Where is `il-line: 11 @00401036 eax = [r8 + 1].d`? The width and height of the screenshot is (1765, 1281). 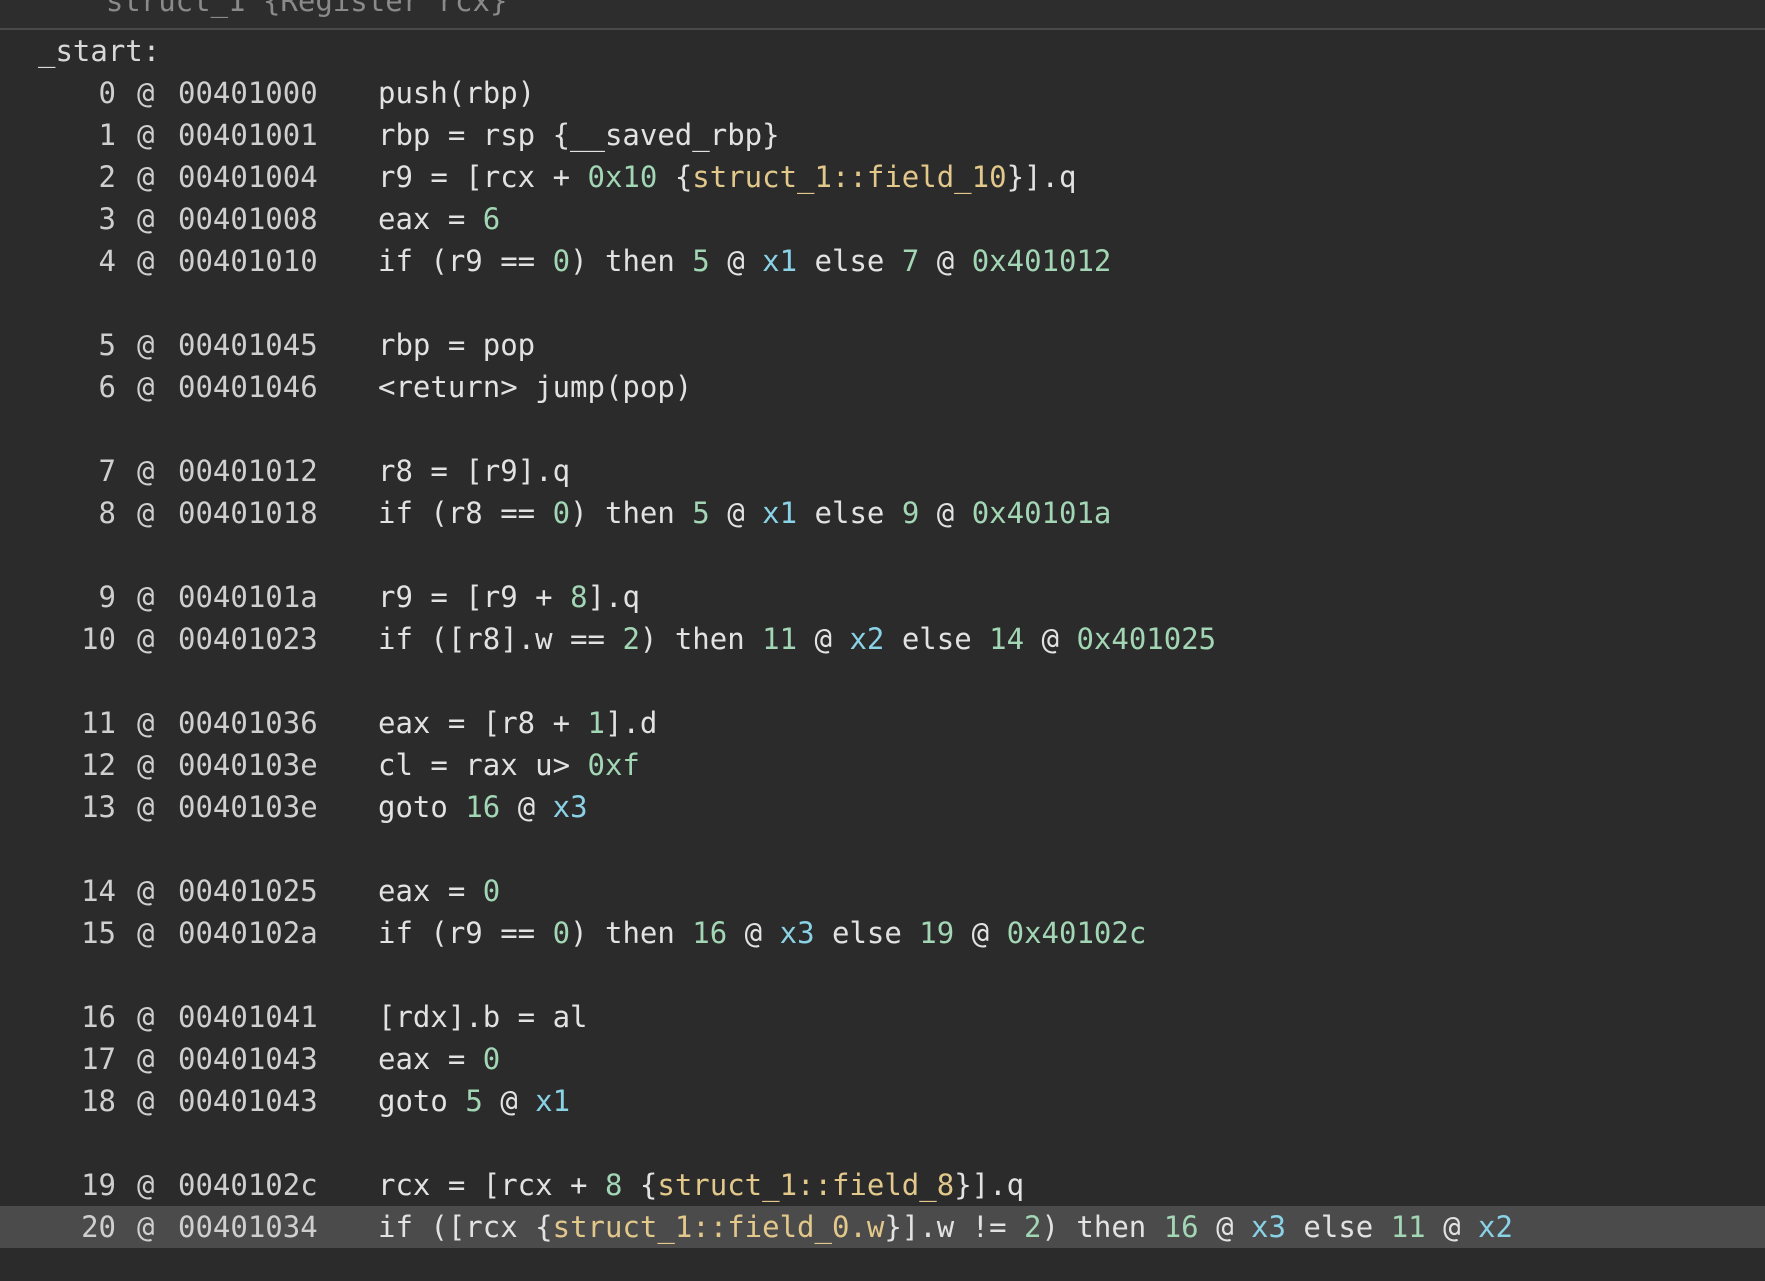 il-line: 11 @00401036 eax = [r8 + 1].d is located at coordinates (882, 723).